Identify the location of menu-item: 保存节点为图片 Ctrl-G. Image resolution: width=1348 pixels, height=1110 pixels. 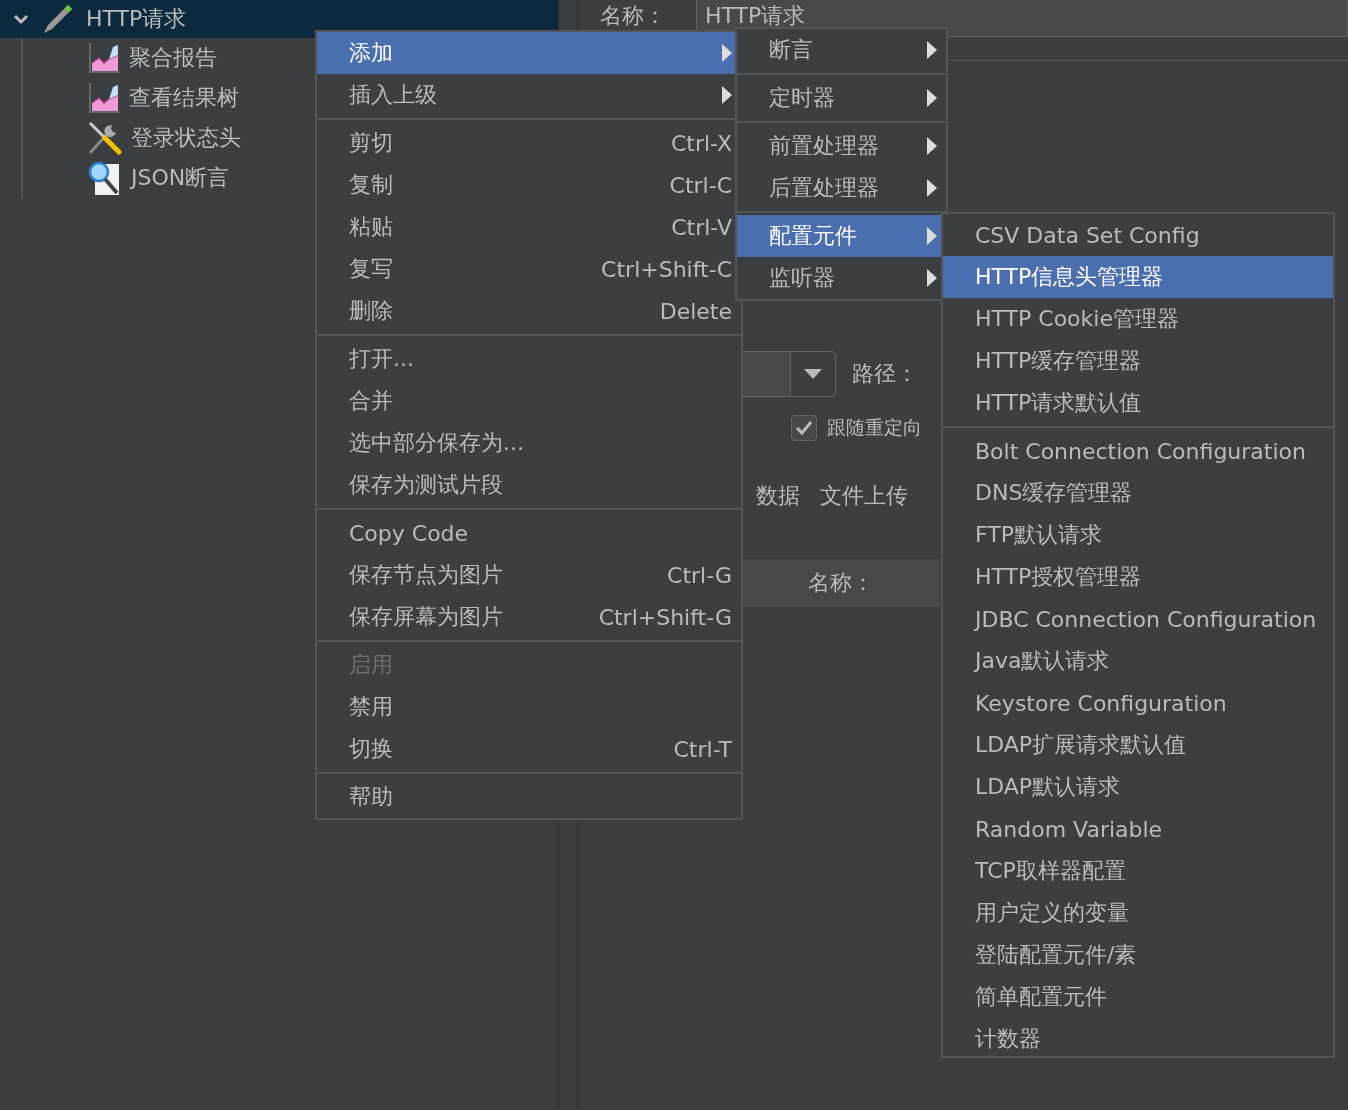
(529, 575).